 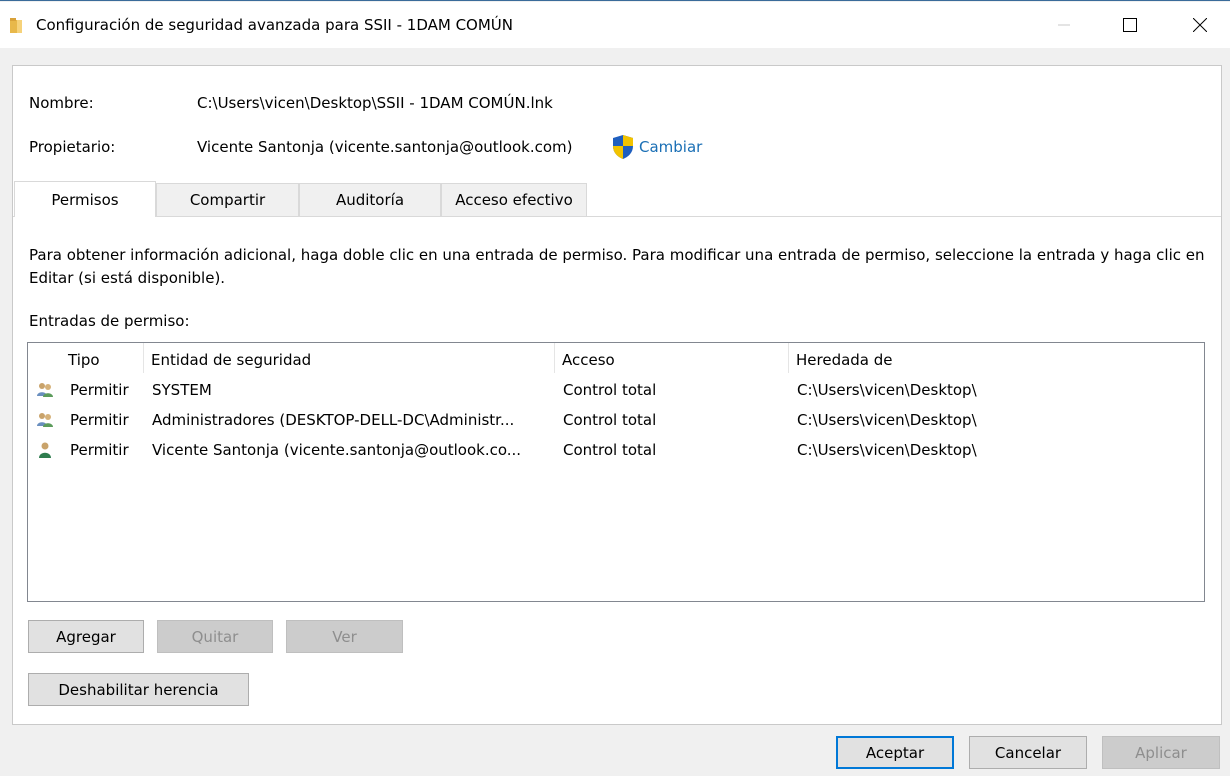 What do you see at coordinates (16, 25) in the screenshot?
I see `folder-icon` at bounding box center [16, 25].